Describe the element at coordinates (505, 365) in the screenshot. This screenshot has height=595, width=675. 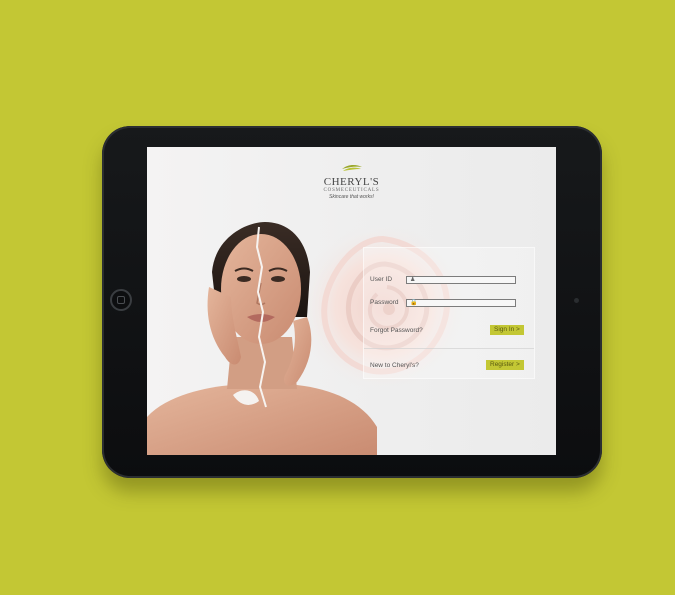
I see `register-button: Register >` at that location.